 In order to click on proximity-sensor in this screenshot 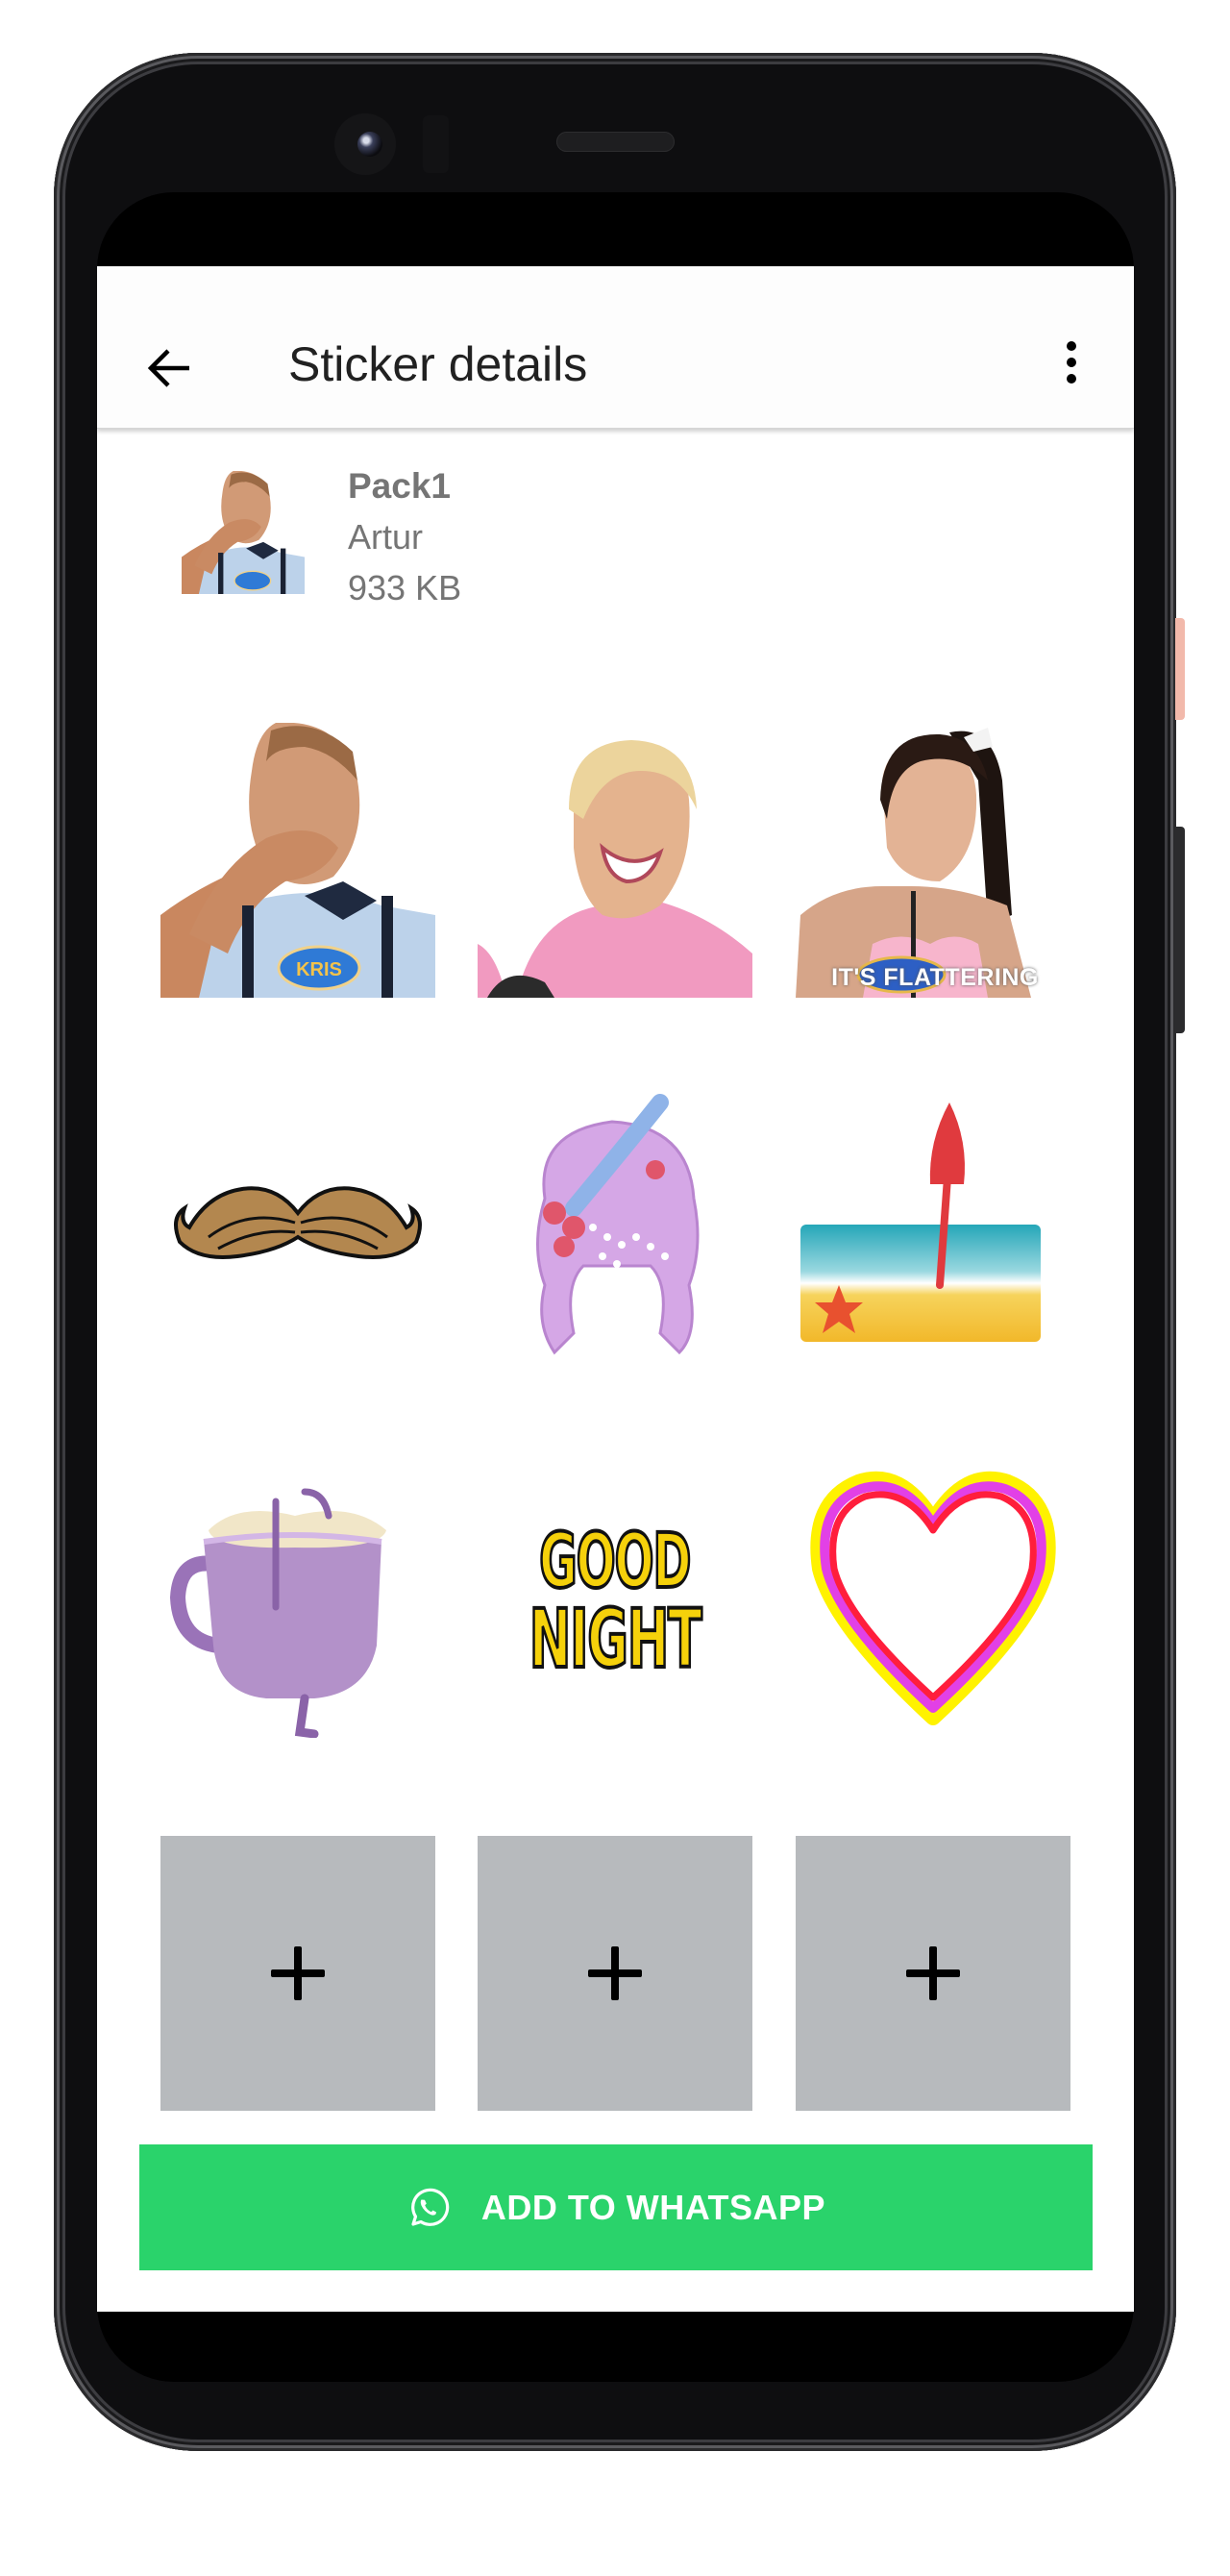, I will do `click(436, 144)`.